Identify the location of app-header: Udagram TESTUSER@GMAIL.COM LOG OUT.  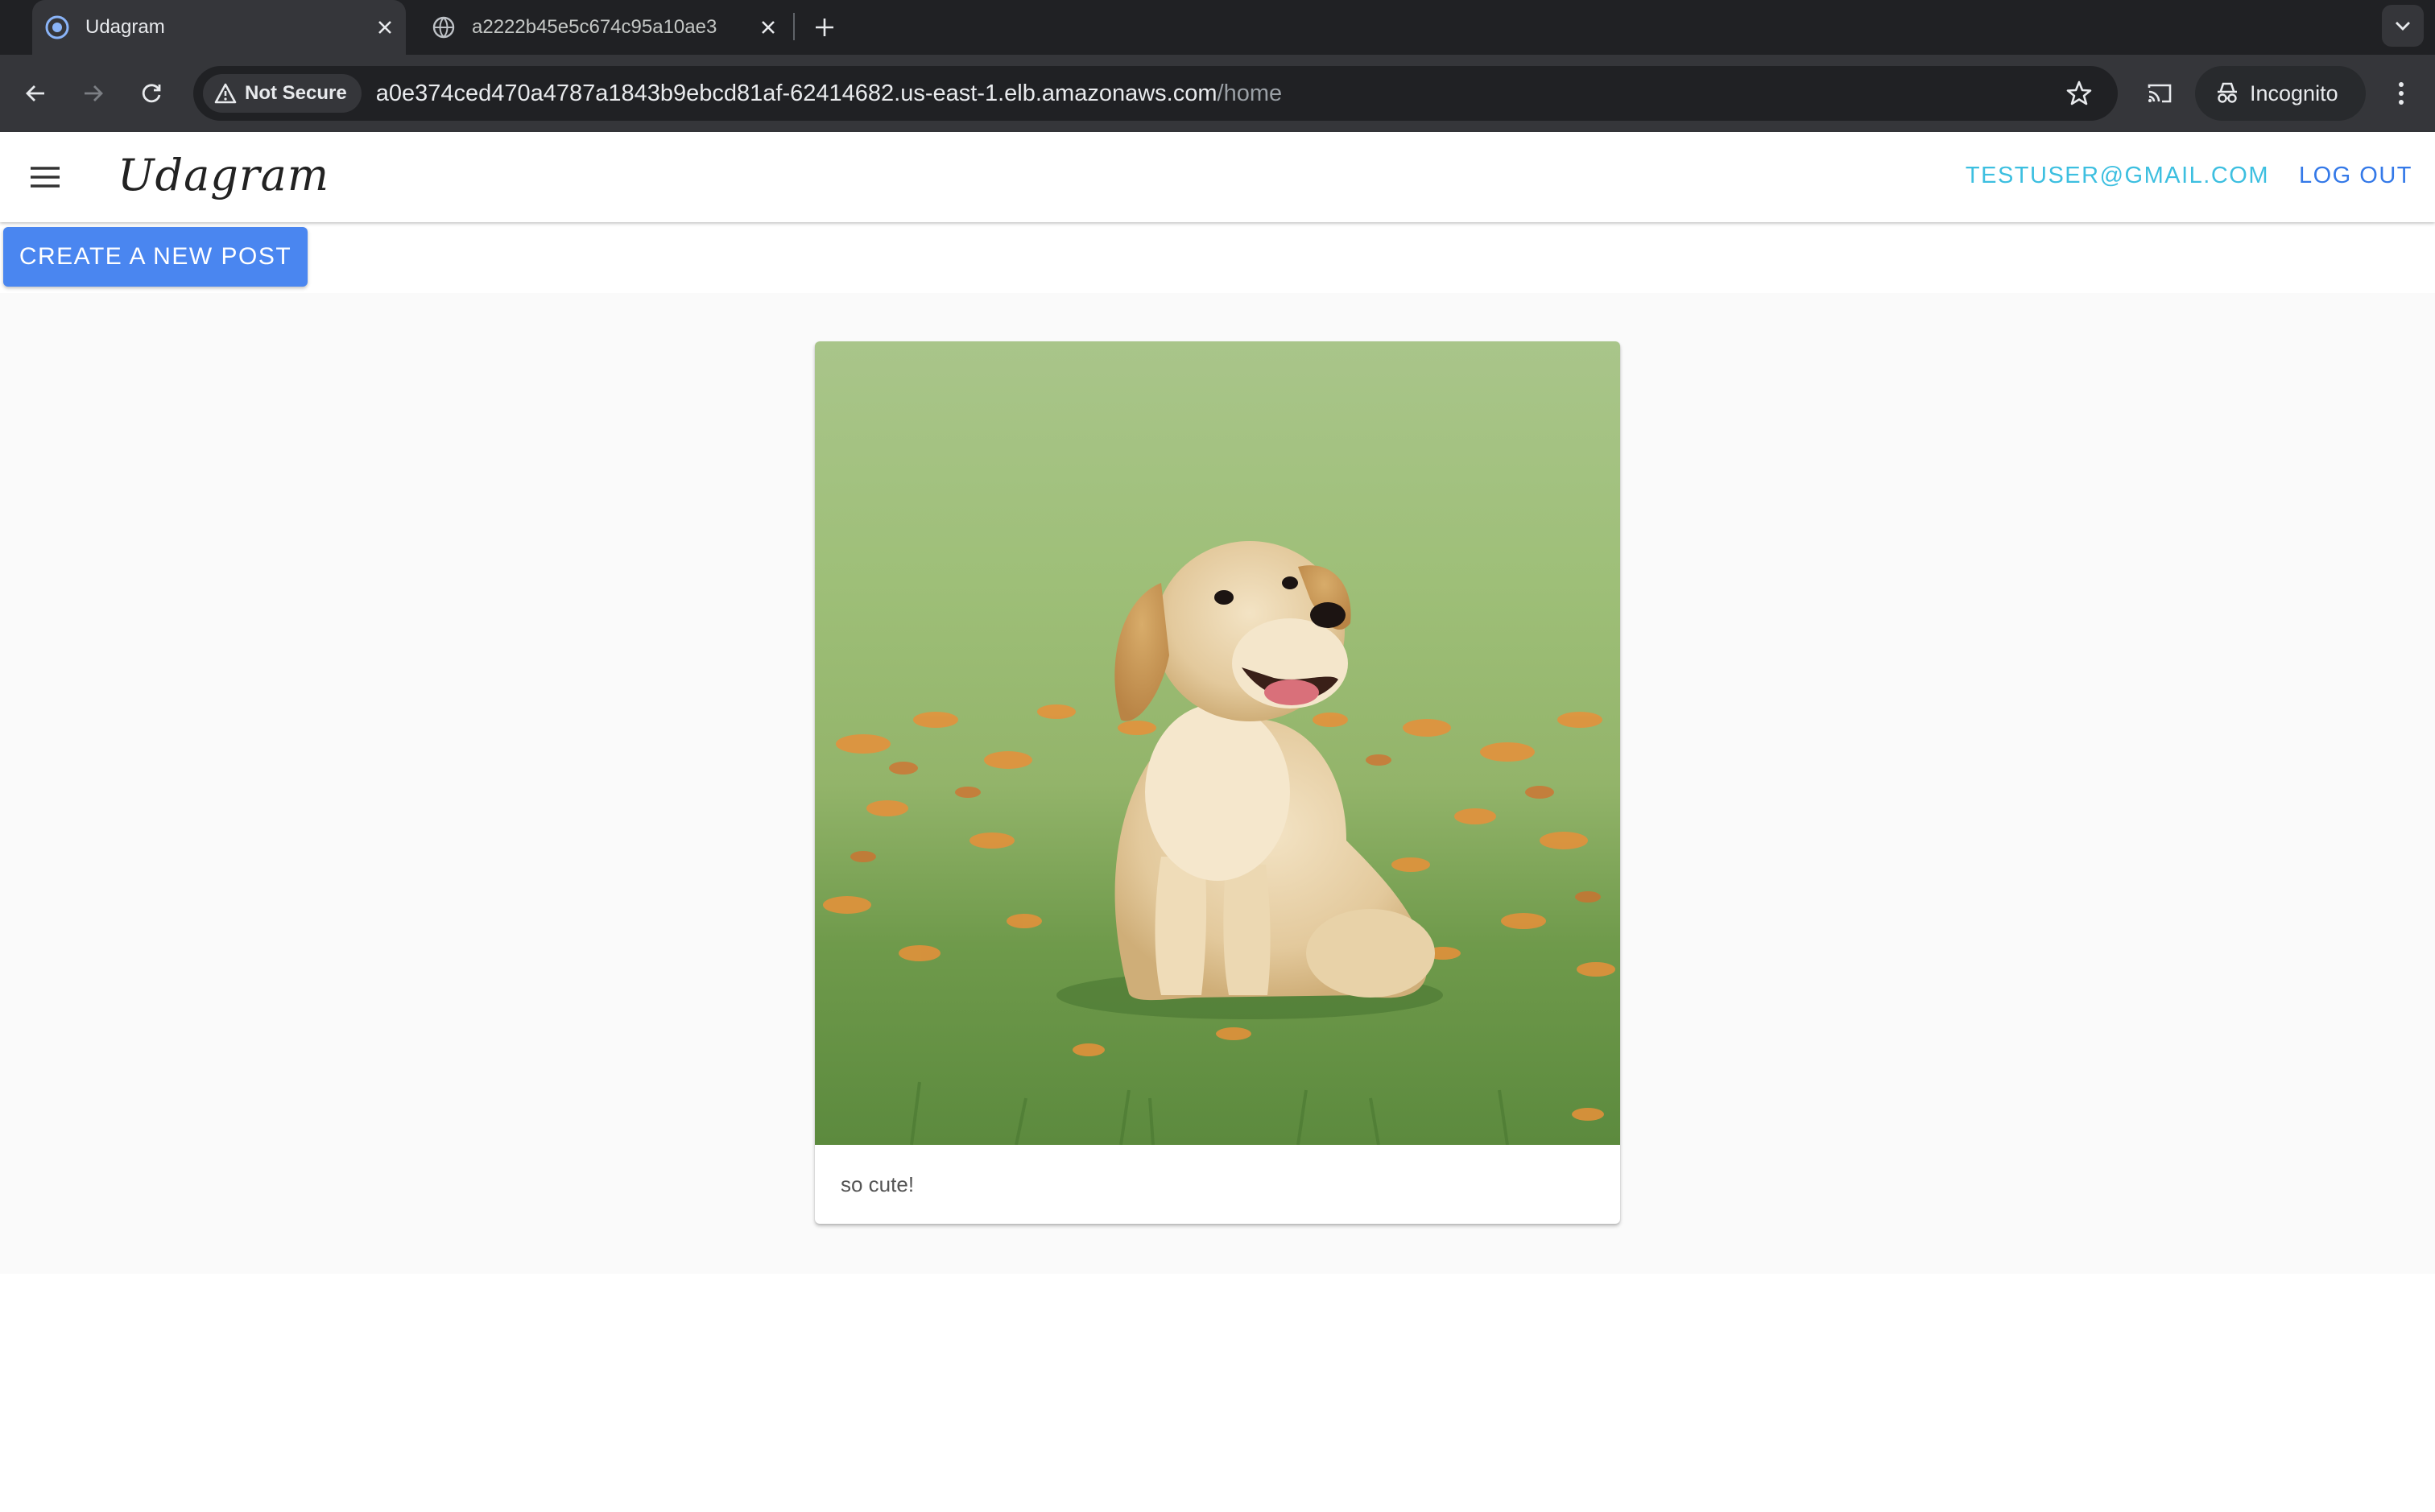
(1217, 177).